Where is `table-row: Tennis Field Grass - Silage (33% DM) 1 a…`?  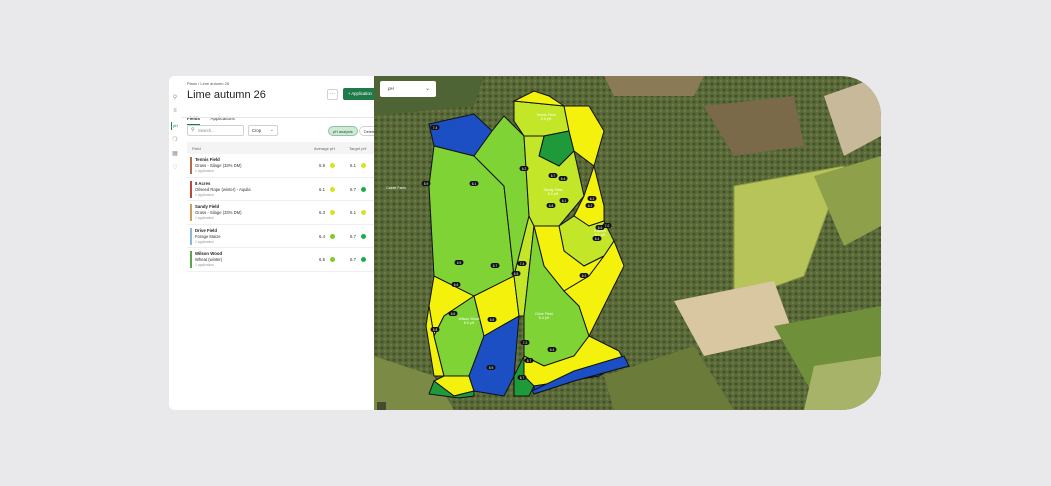 table-row: Tennis Field Grass - Silage (33% DM) 1 a… is located at coordinates (282, 166).